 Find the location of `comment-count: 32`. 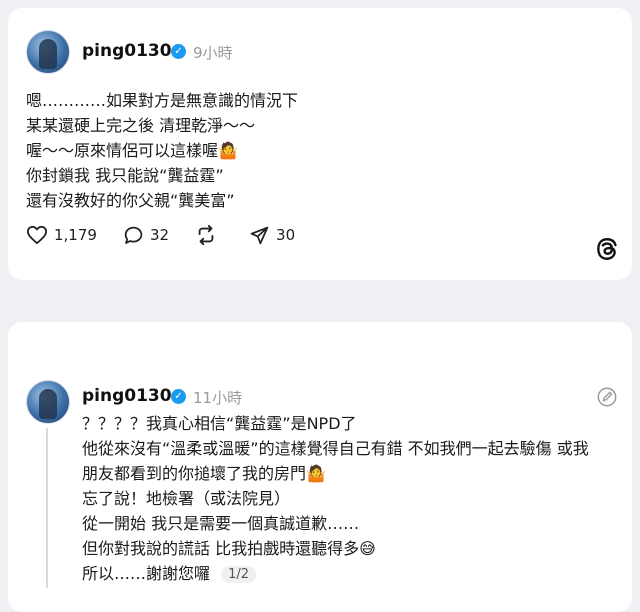

comment-count: 32 is located at coordinates (159, 235).